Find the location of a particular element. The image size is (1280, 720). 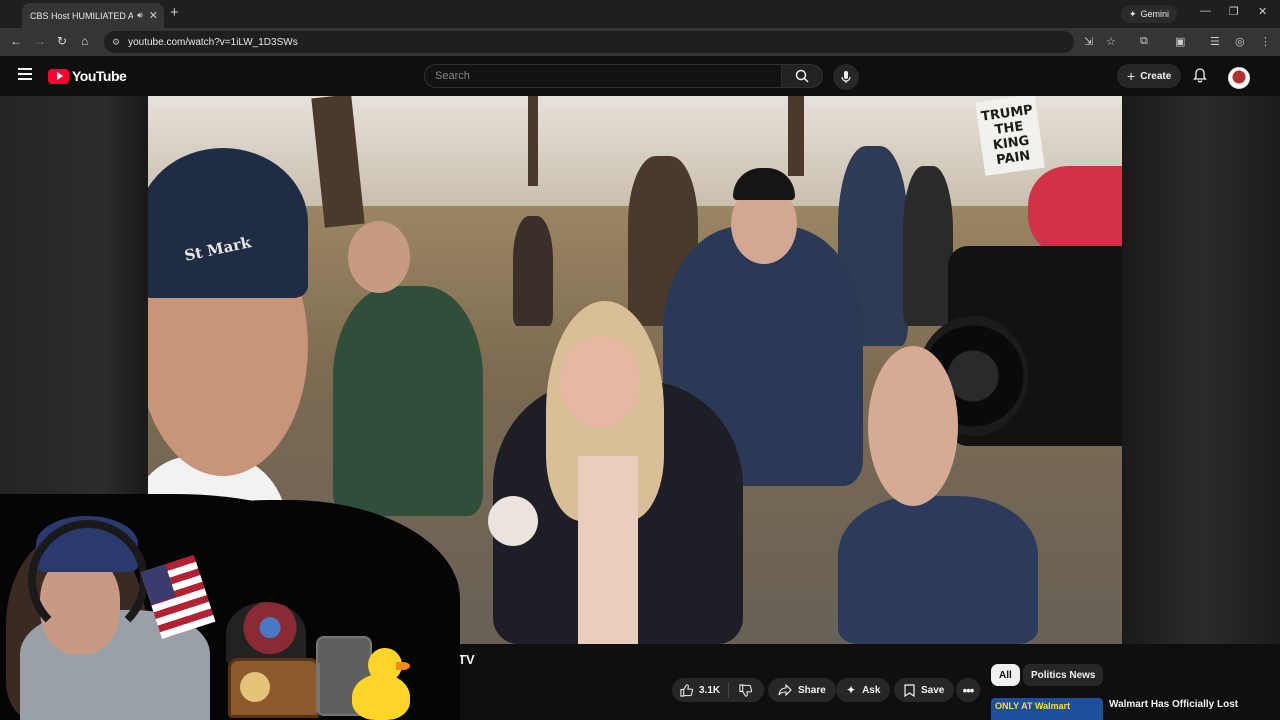

save-button: Save is located at coordinates (924, 690).